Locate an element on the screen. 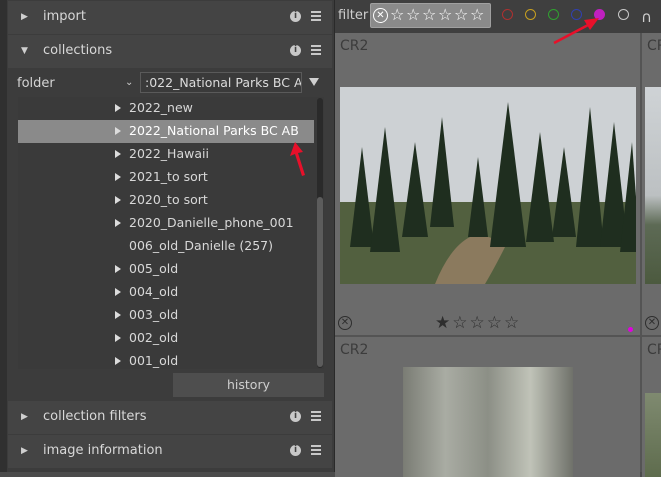 This screenshot has height=477, width=661. module-import: ▶ import i is located at coordinates (170, 17).